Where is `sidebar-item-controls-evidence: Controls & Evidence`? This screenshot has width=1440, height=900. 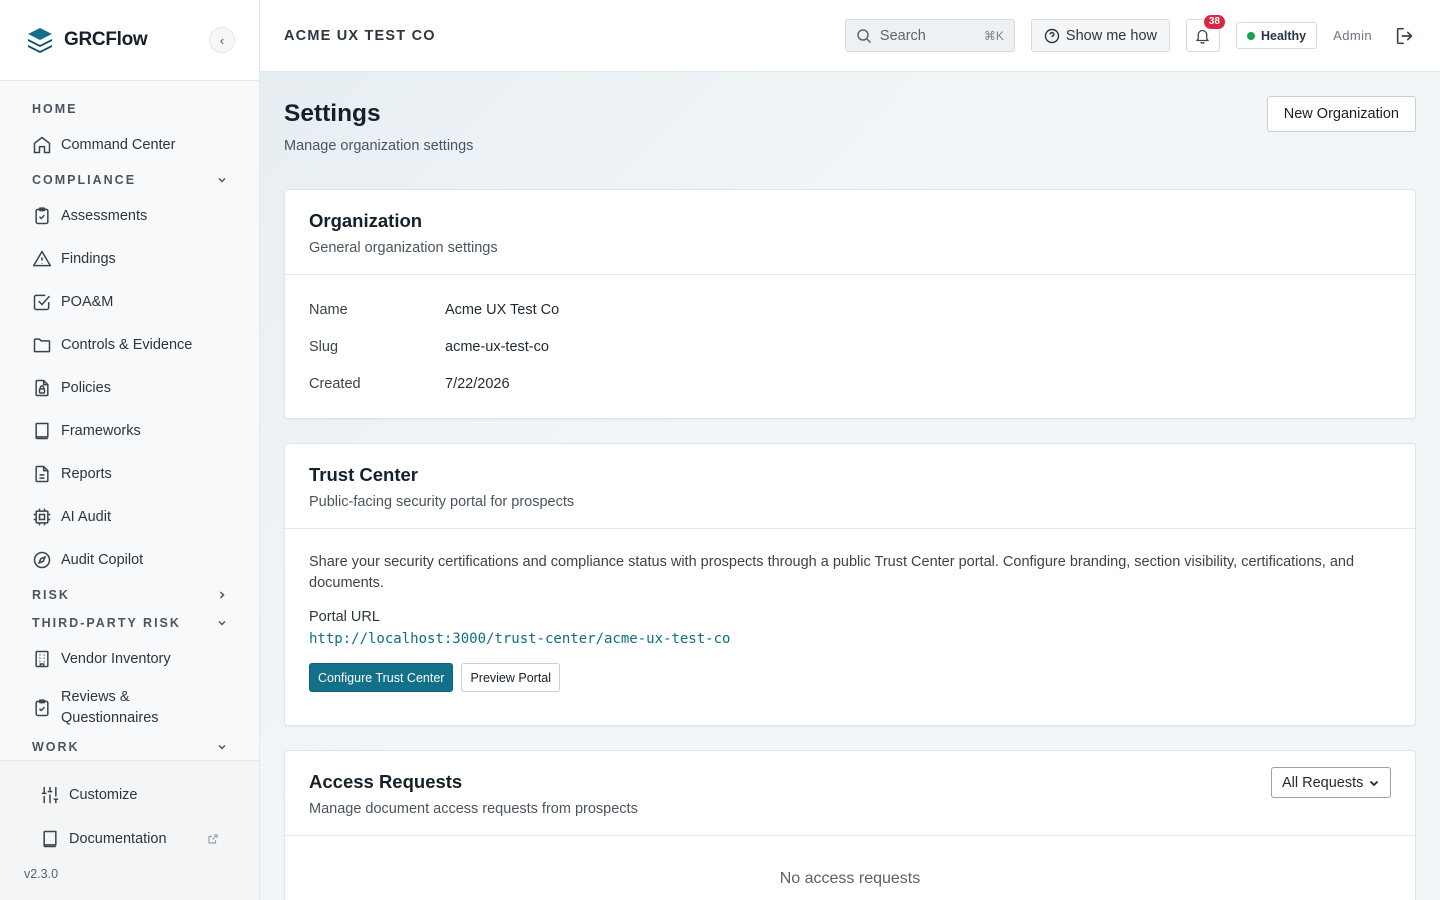
sidebar-item-controls-evidence: Controls & Evidence is located at coordinates (129, 344).